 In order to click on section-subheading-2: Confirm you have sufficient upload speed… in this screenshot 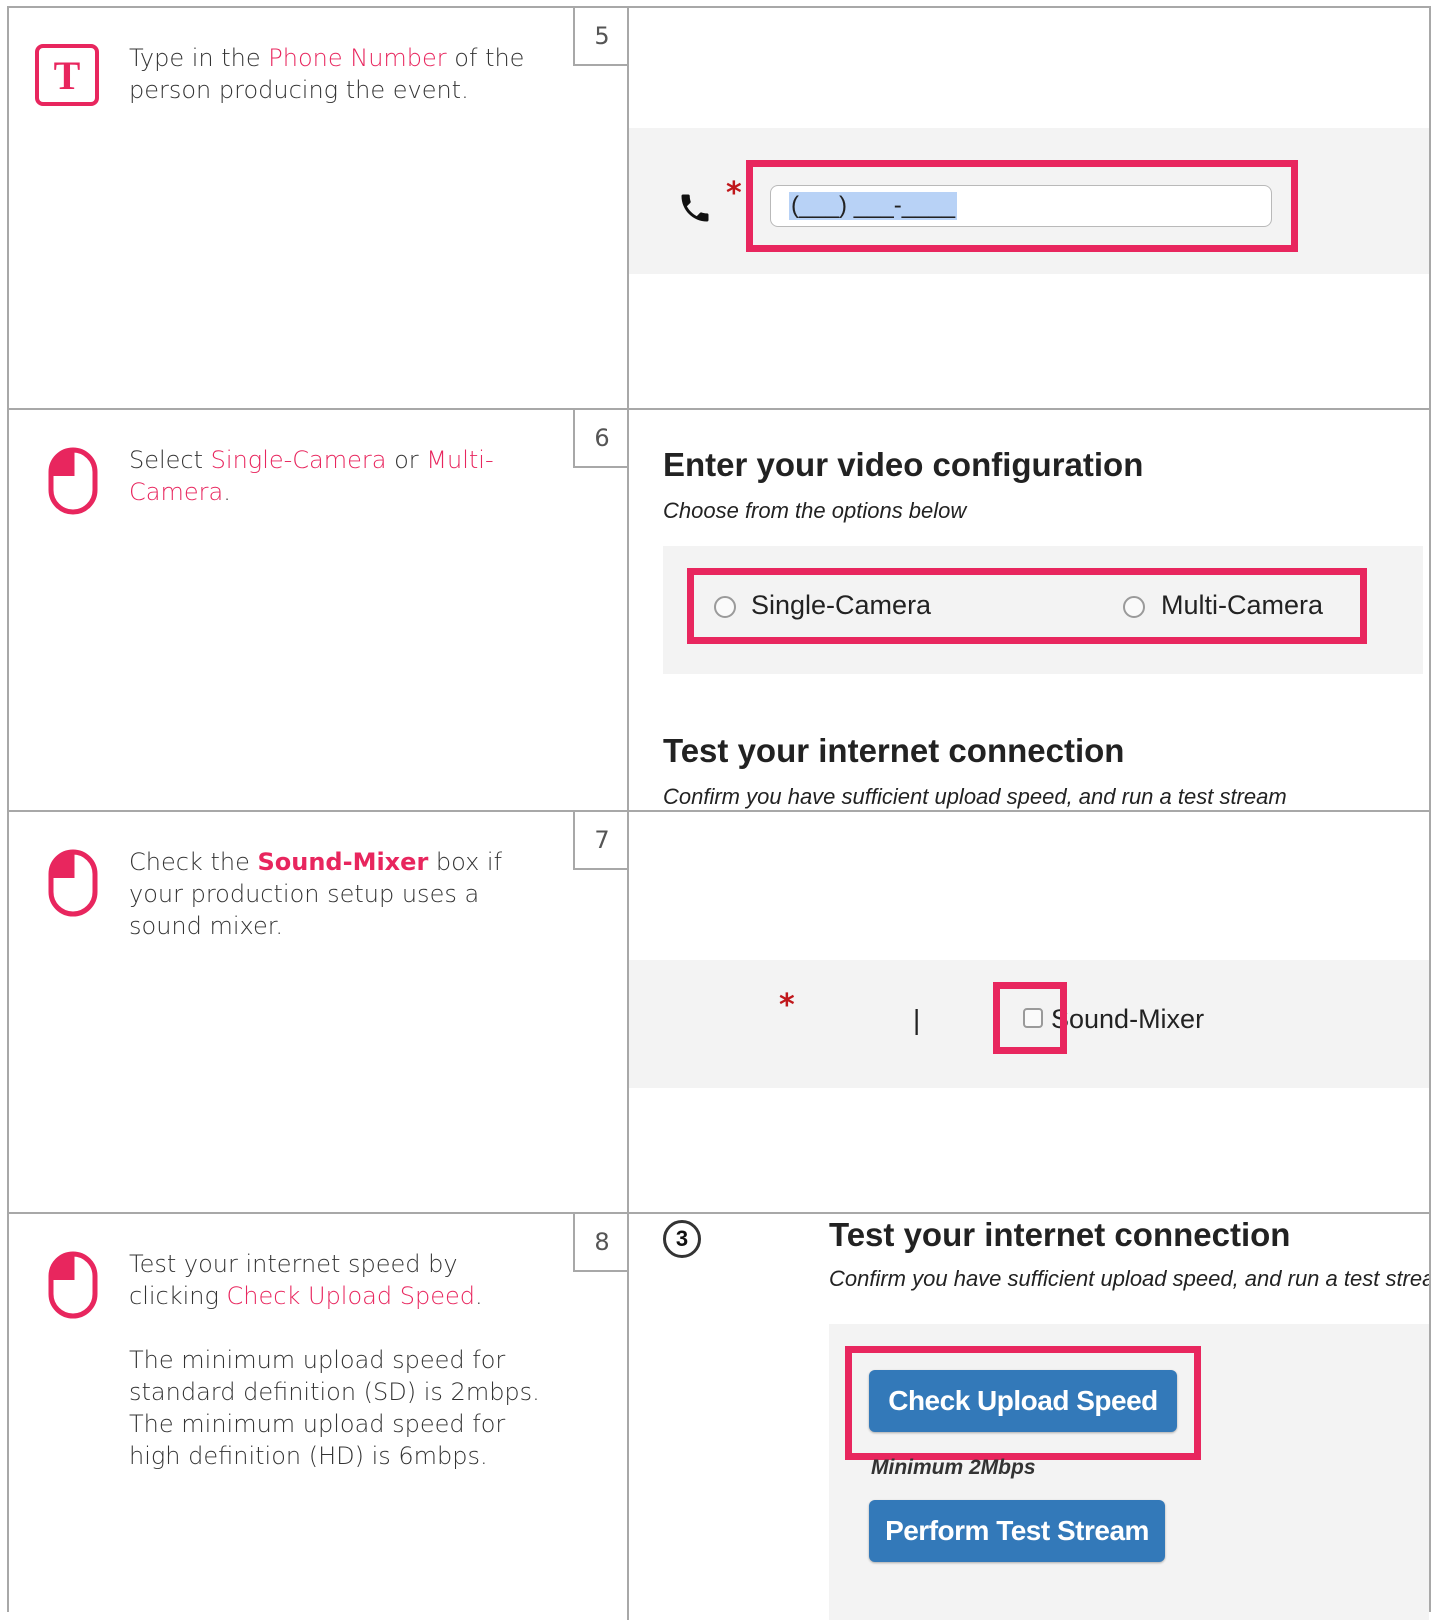, I will do `click(975, 796)`.